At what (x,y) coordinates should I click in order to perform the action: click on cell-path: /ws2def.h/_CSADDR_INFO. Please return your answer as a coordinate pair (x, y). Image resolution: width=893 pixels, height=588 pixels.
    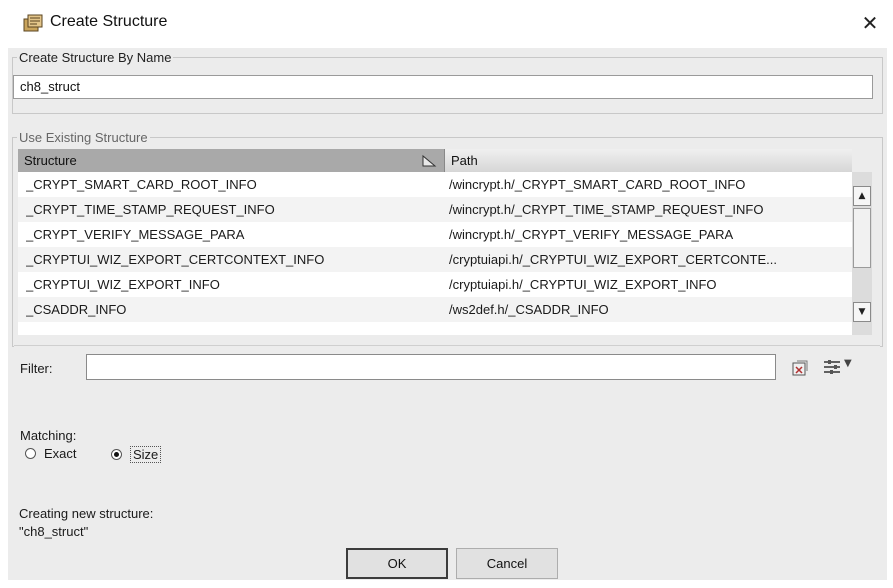
    Looking at the image, I should click on (529, 309).